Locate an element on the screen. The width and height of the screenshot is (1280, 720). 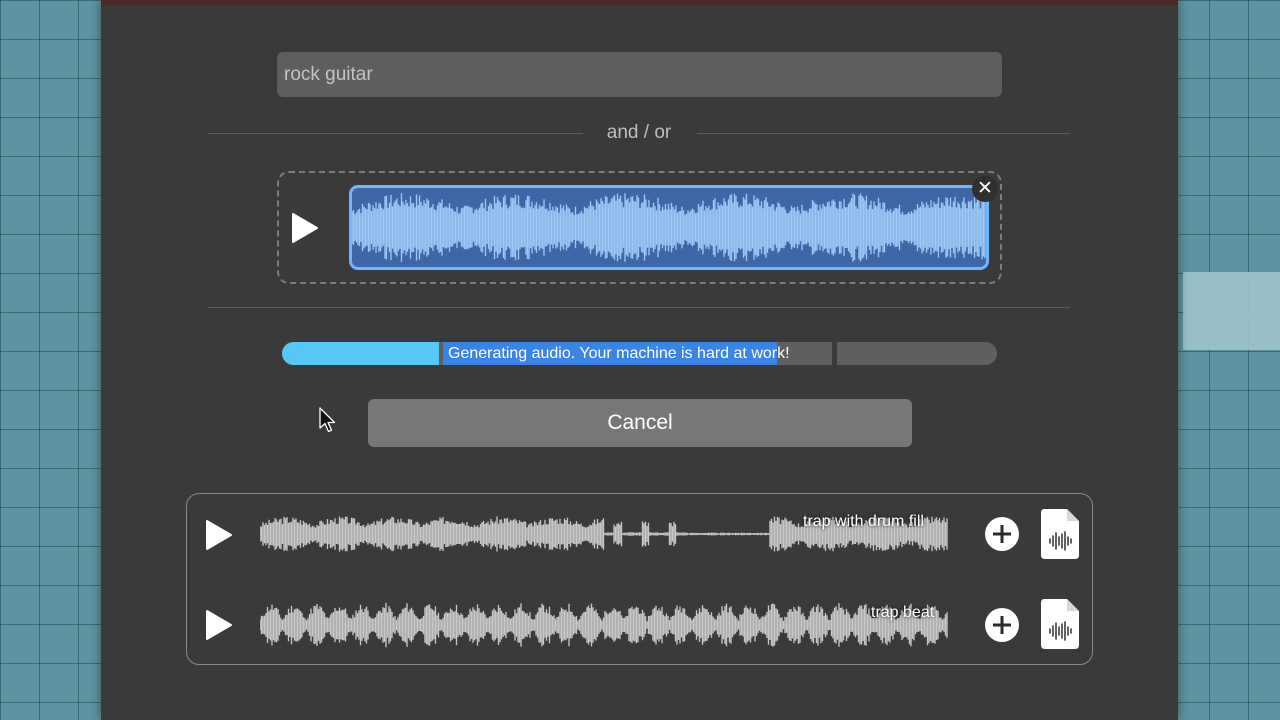
reference-play-button is located at coordinates (305, 228).